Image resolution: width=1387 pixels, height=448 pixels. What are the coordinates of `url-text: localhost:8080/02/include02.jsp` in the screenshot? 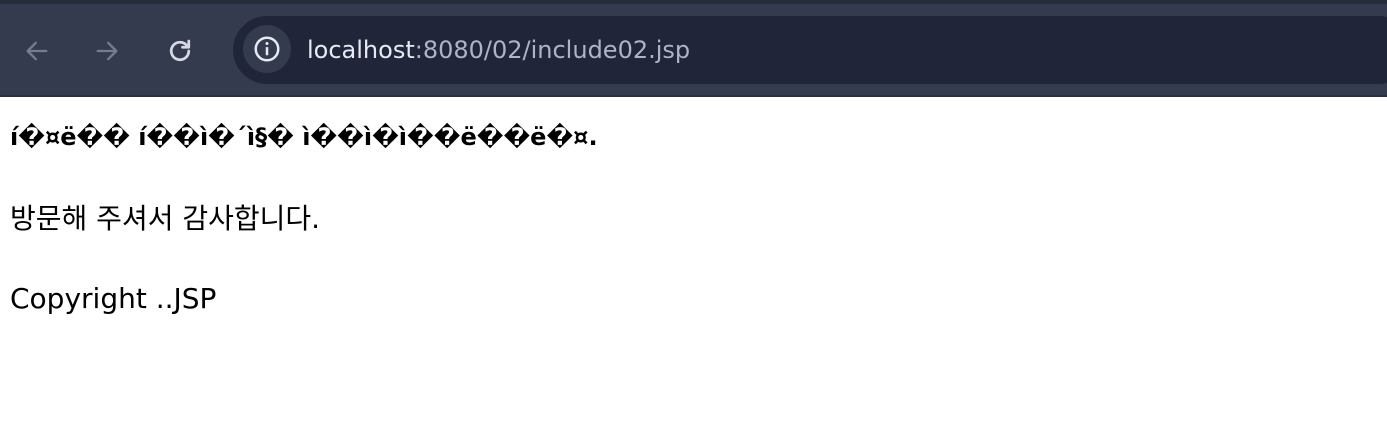 It's located at (498, 50).